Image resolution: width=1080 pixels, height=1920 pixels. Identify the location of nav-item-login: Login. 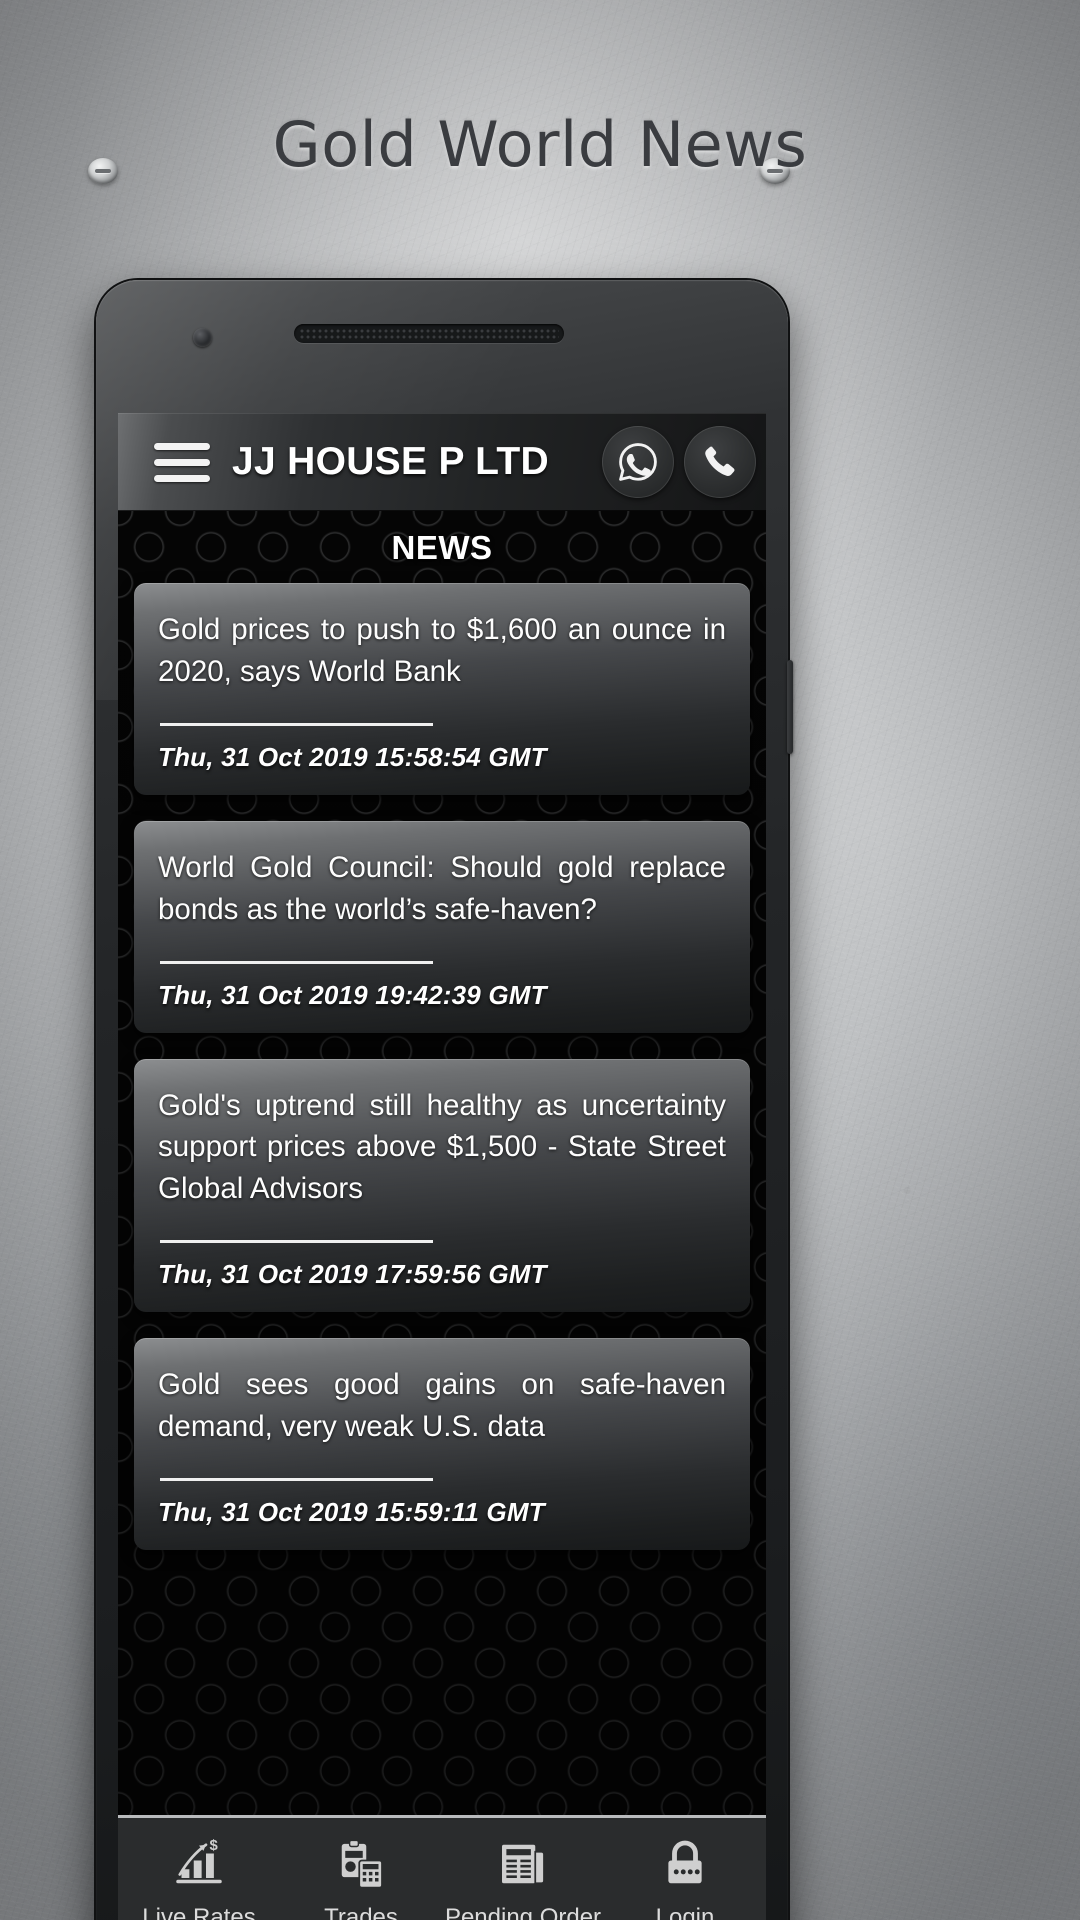
(685, 1878).